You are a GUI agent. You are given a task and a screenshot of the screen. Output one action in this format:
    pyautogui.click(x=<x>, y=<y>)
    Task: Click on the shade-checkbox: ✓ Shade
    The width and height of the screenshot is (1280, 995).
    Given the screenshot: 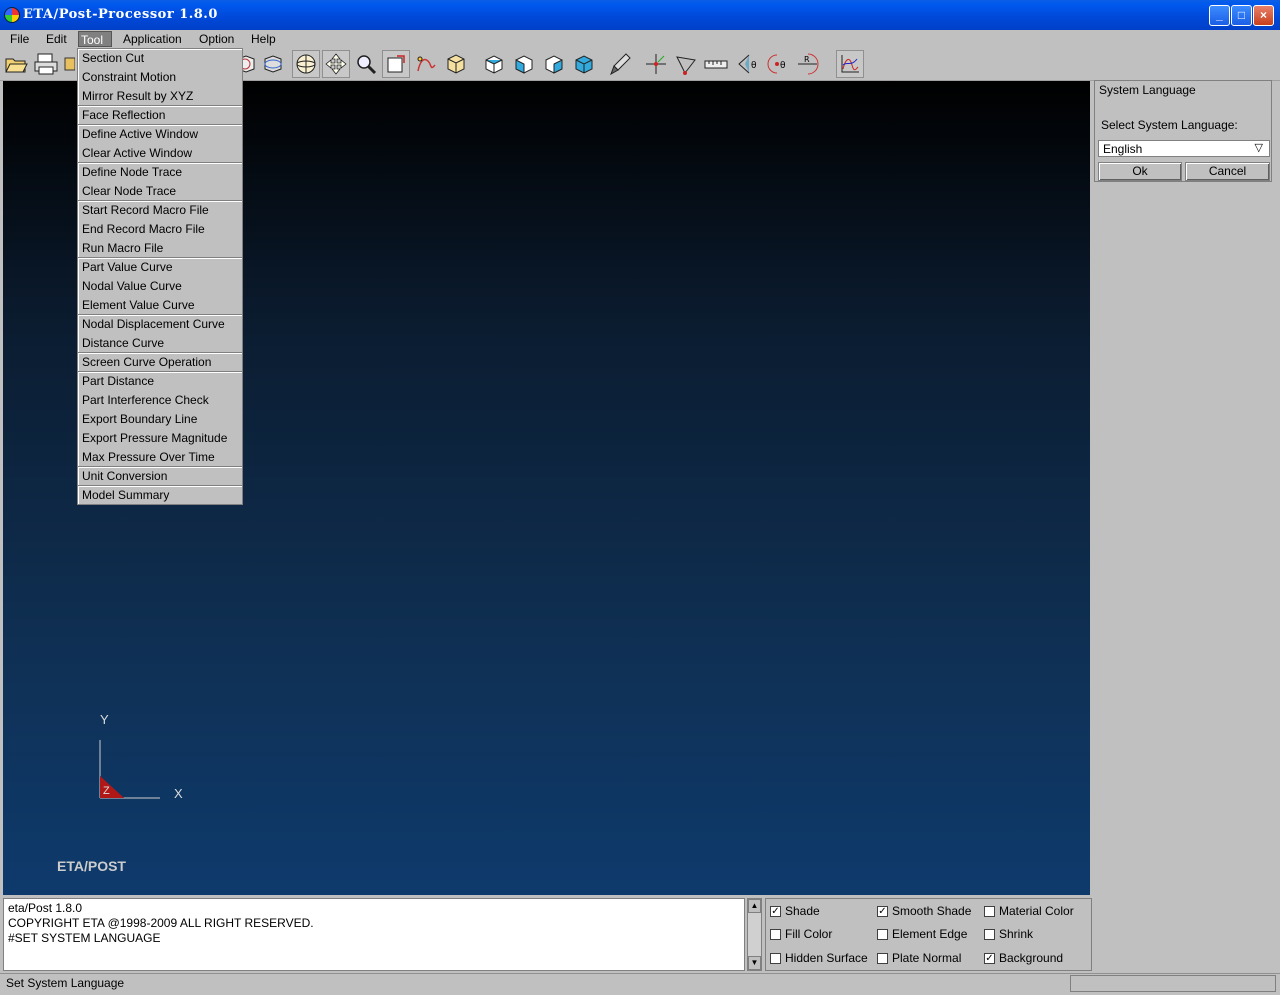 What is the action you would take?
    pyautogui.click(x=795, y=911)
    